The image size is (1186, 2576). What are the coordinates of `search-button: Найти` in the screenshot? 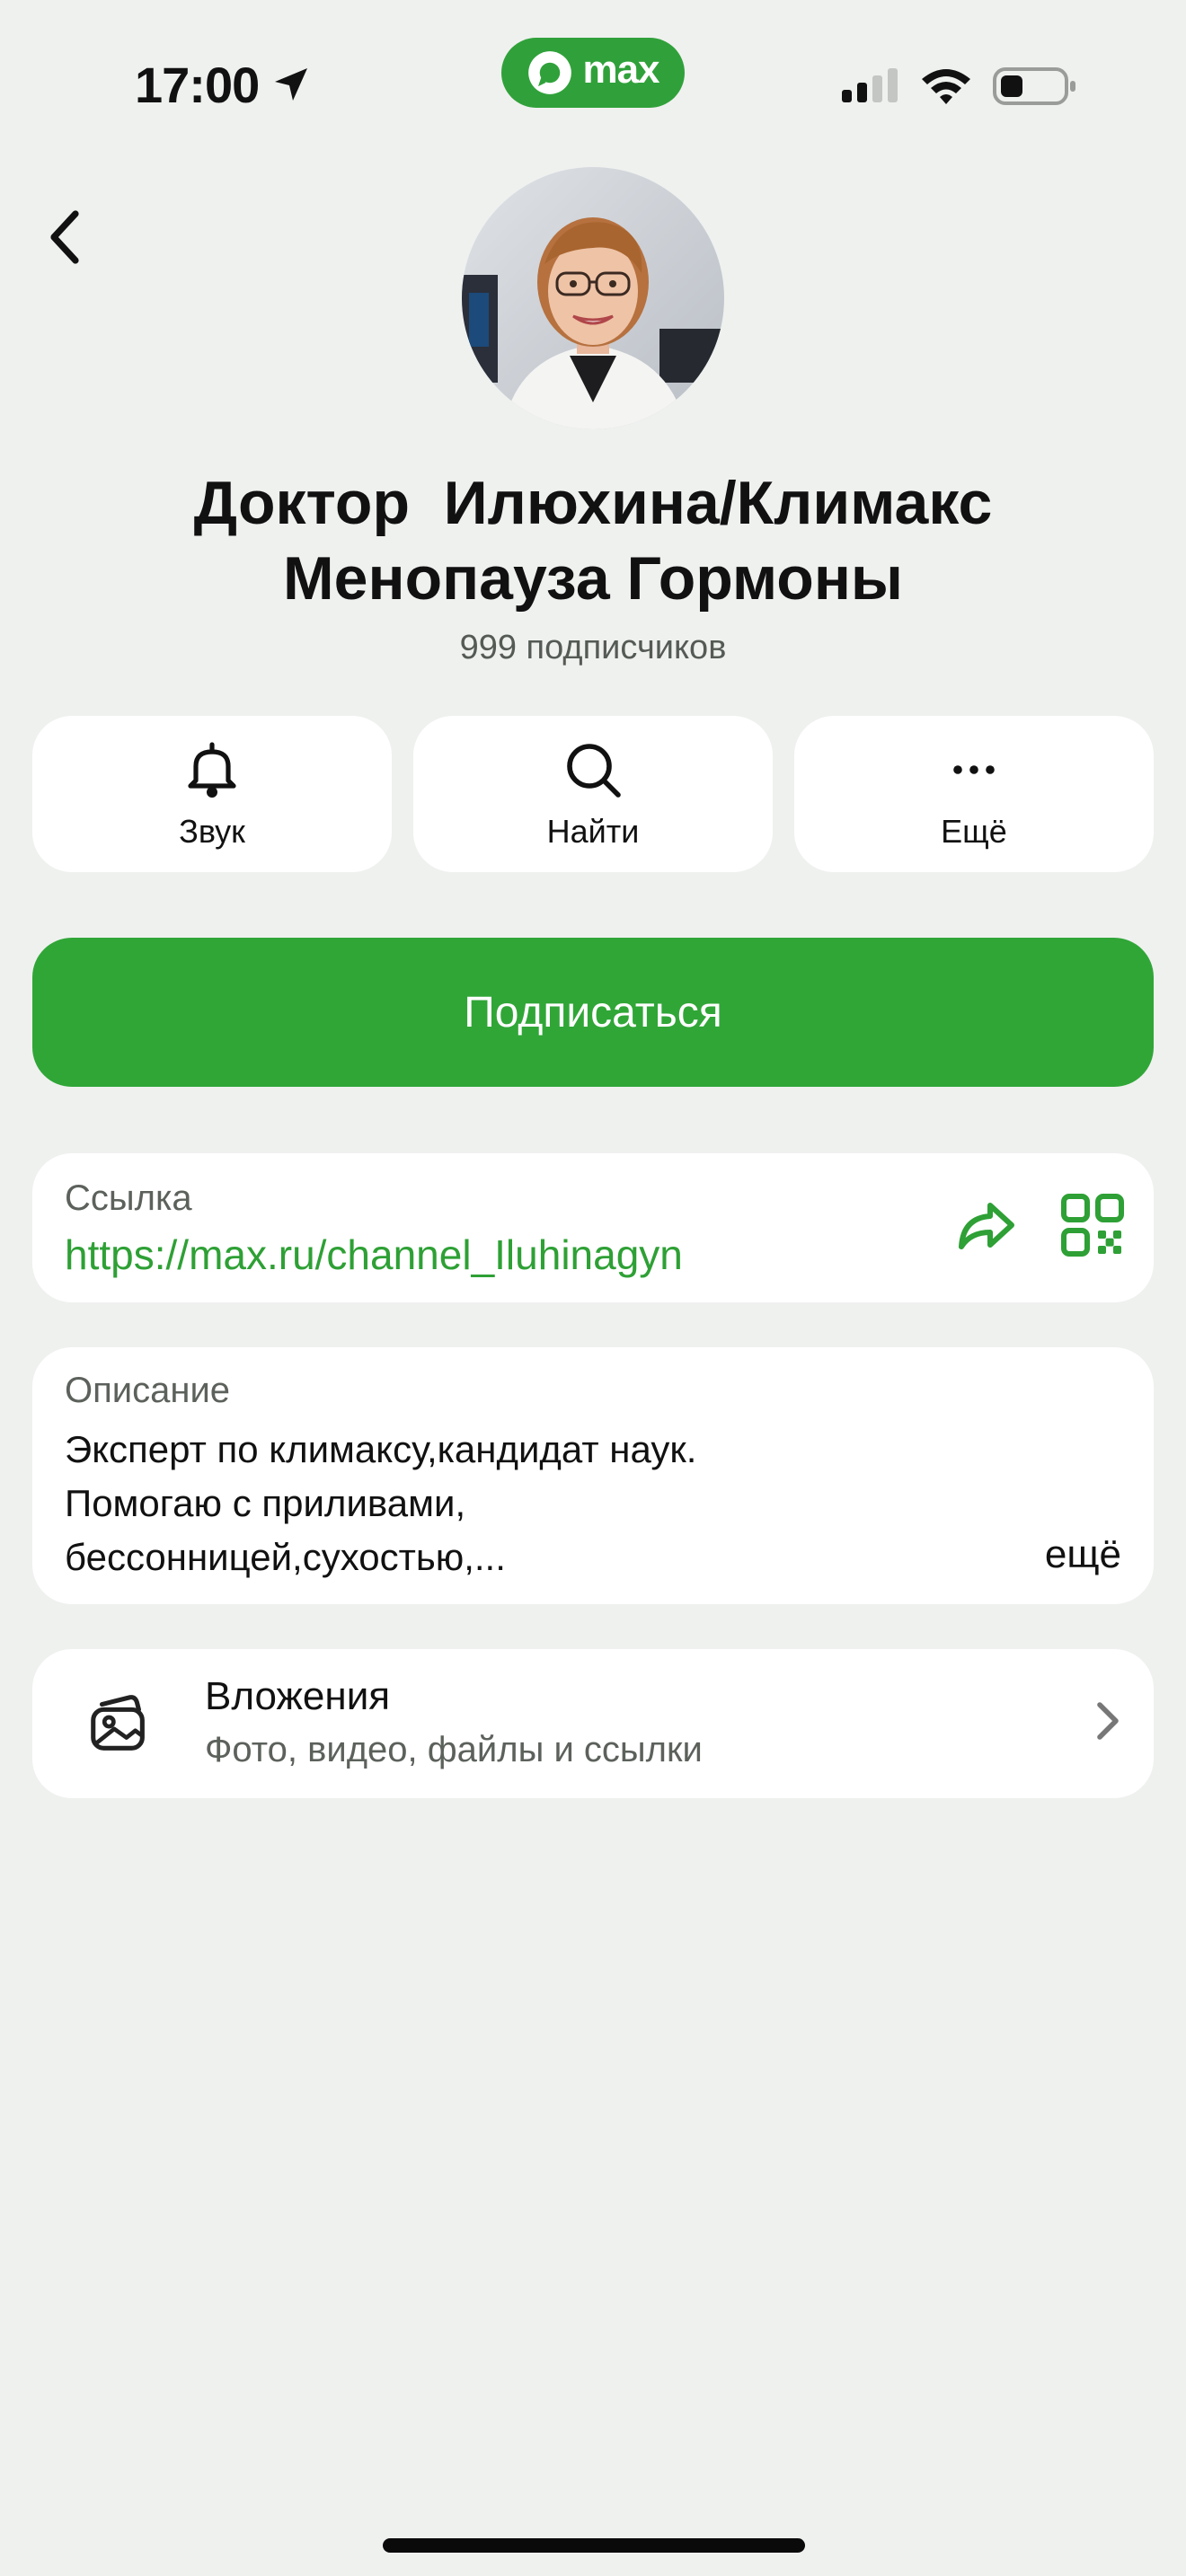 It's located at (593, 794).